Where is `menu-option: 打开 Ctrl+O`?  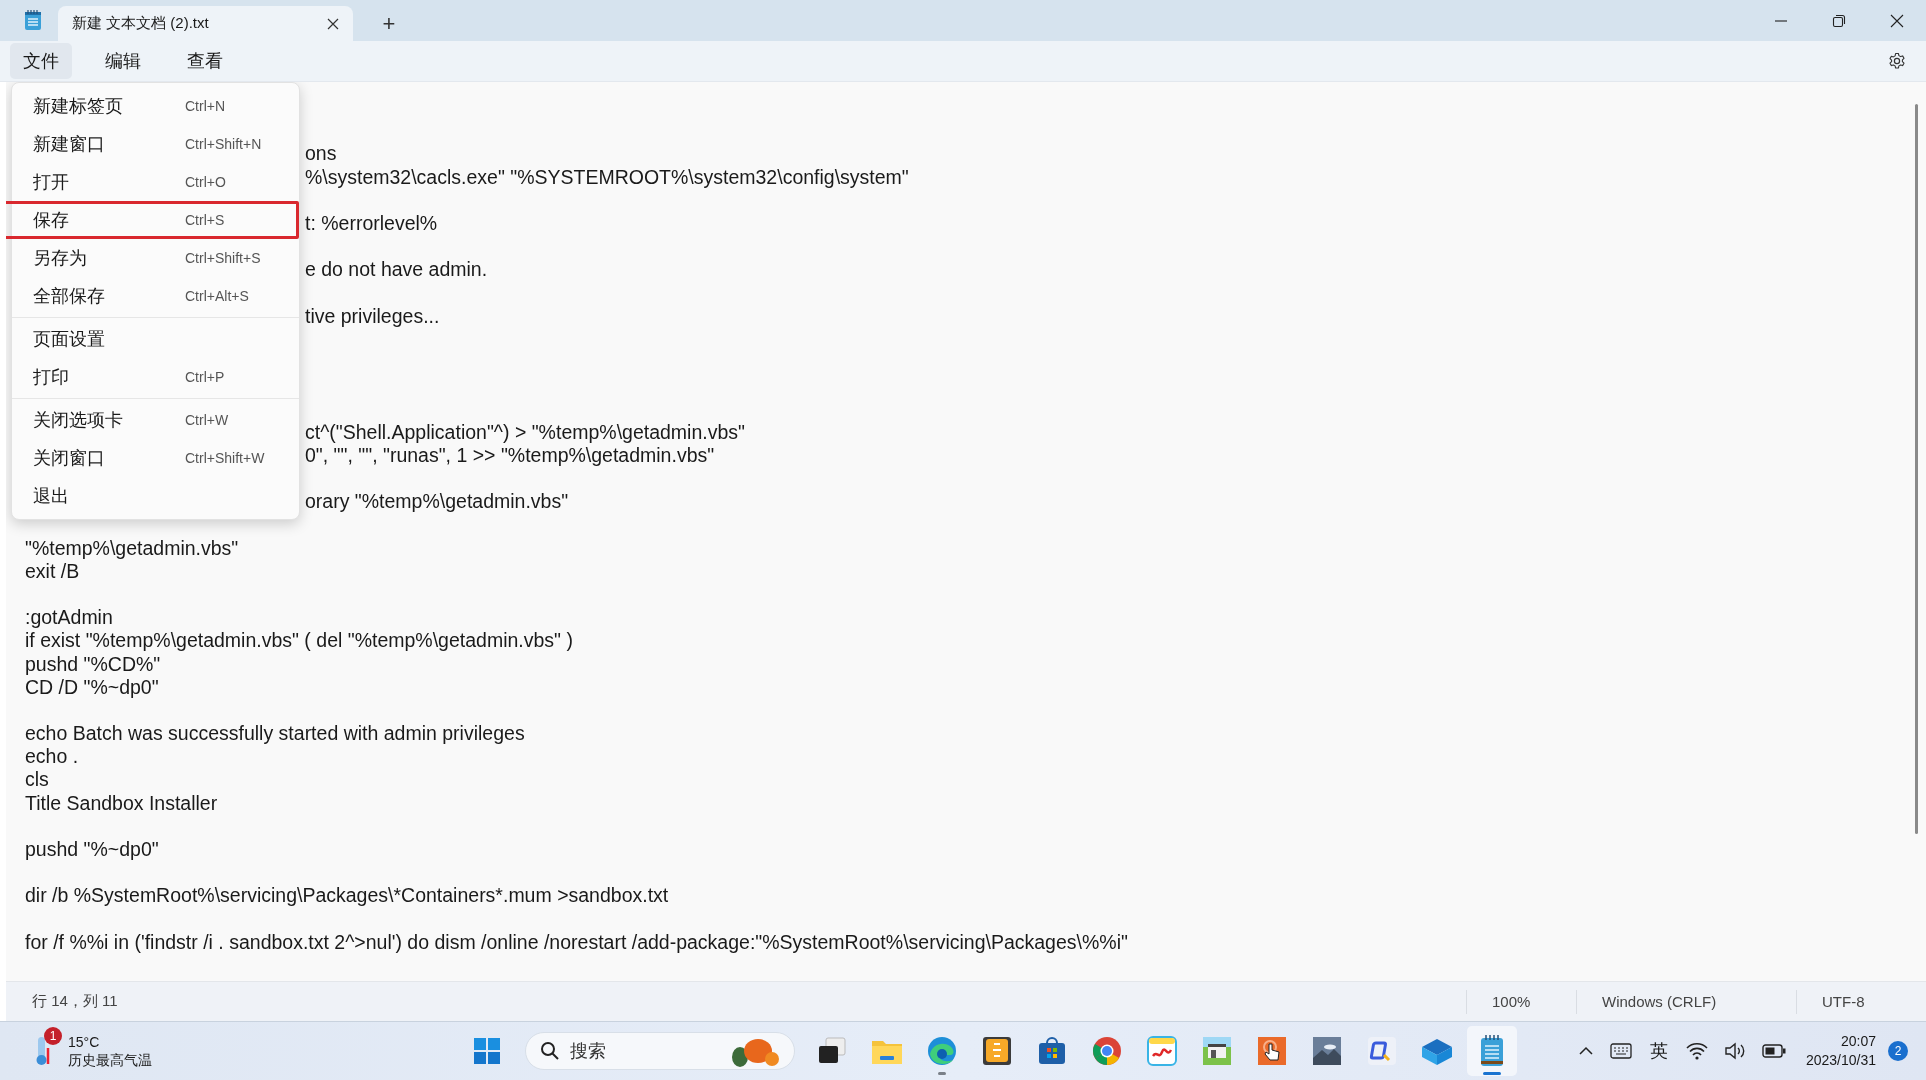
menu-option: 打开 Ctrl+O is located at coordinates (152, 182).